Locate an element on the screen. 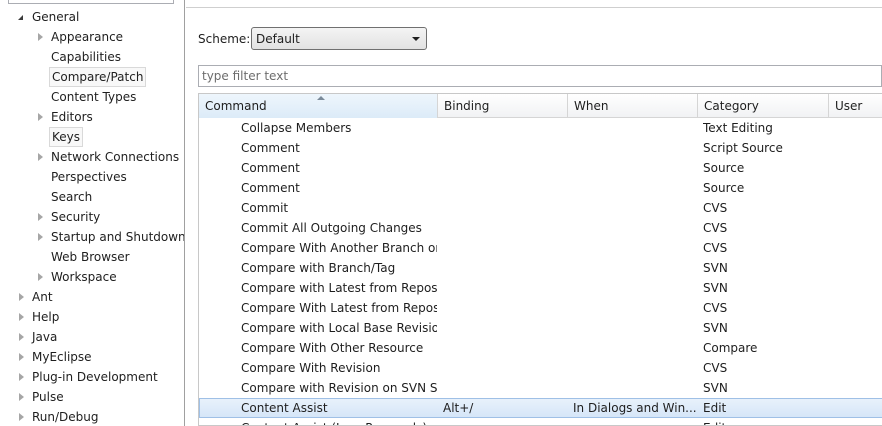 The image size is (882, 426). cell-category: CVS is located at coordinates (715, 368).